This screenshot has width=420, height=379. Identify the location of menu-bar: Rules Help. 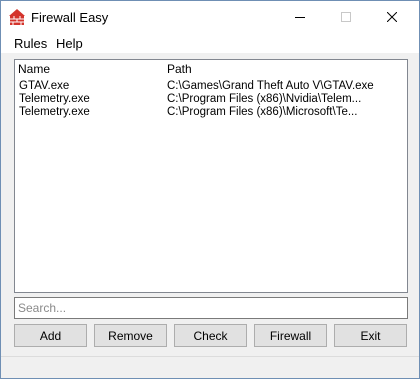
(210, 44).